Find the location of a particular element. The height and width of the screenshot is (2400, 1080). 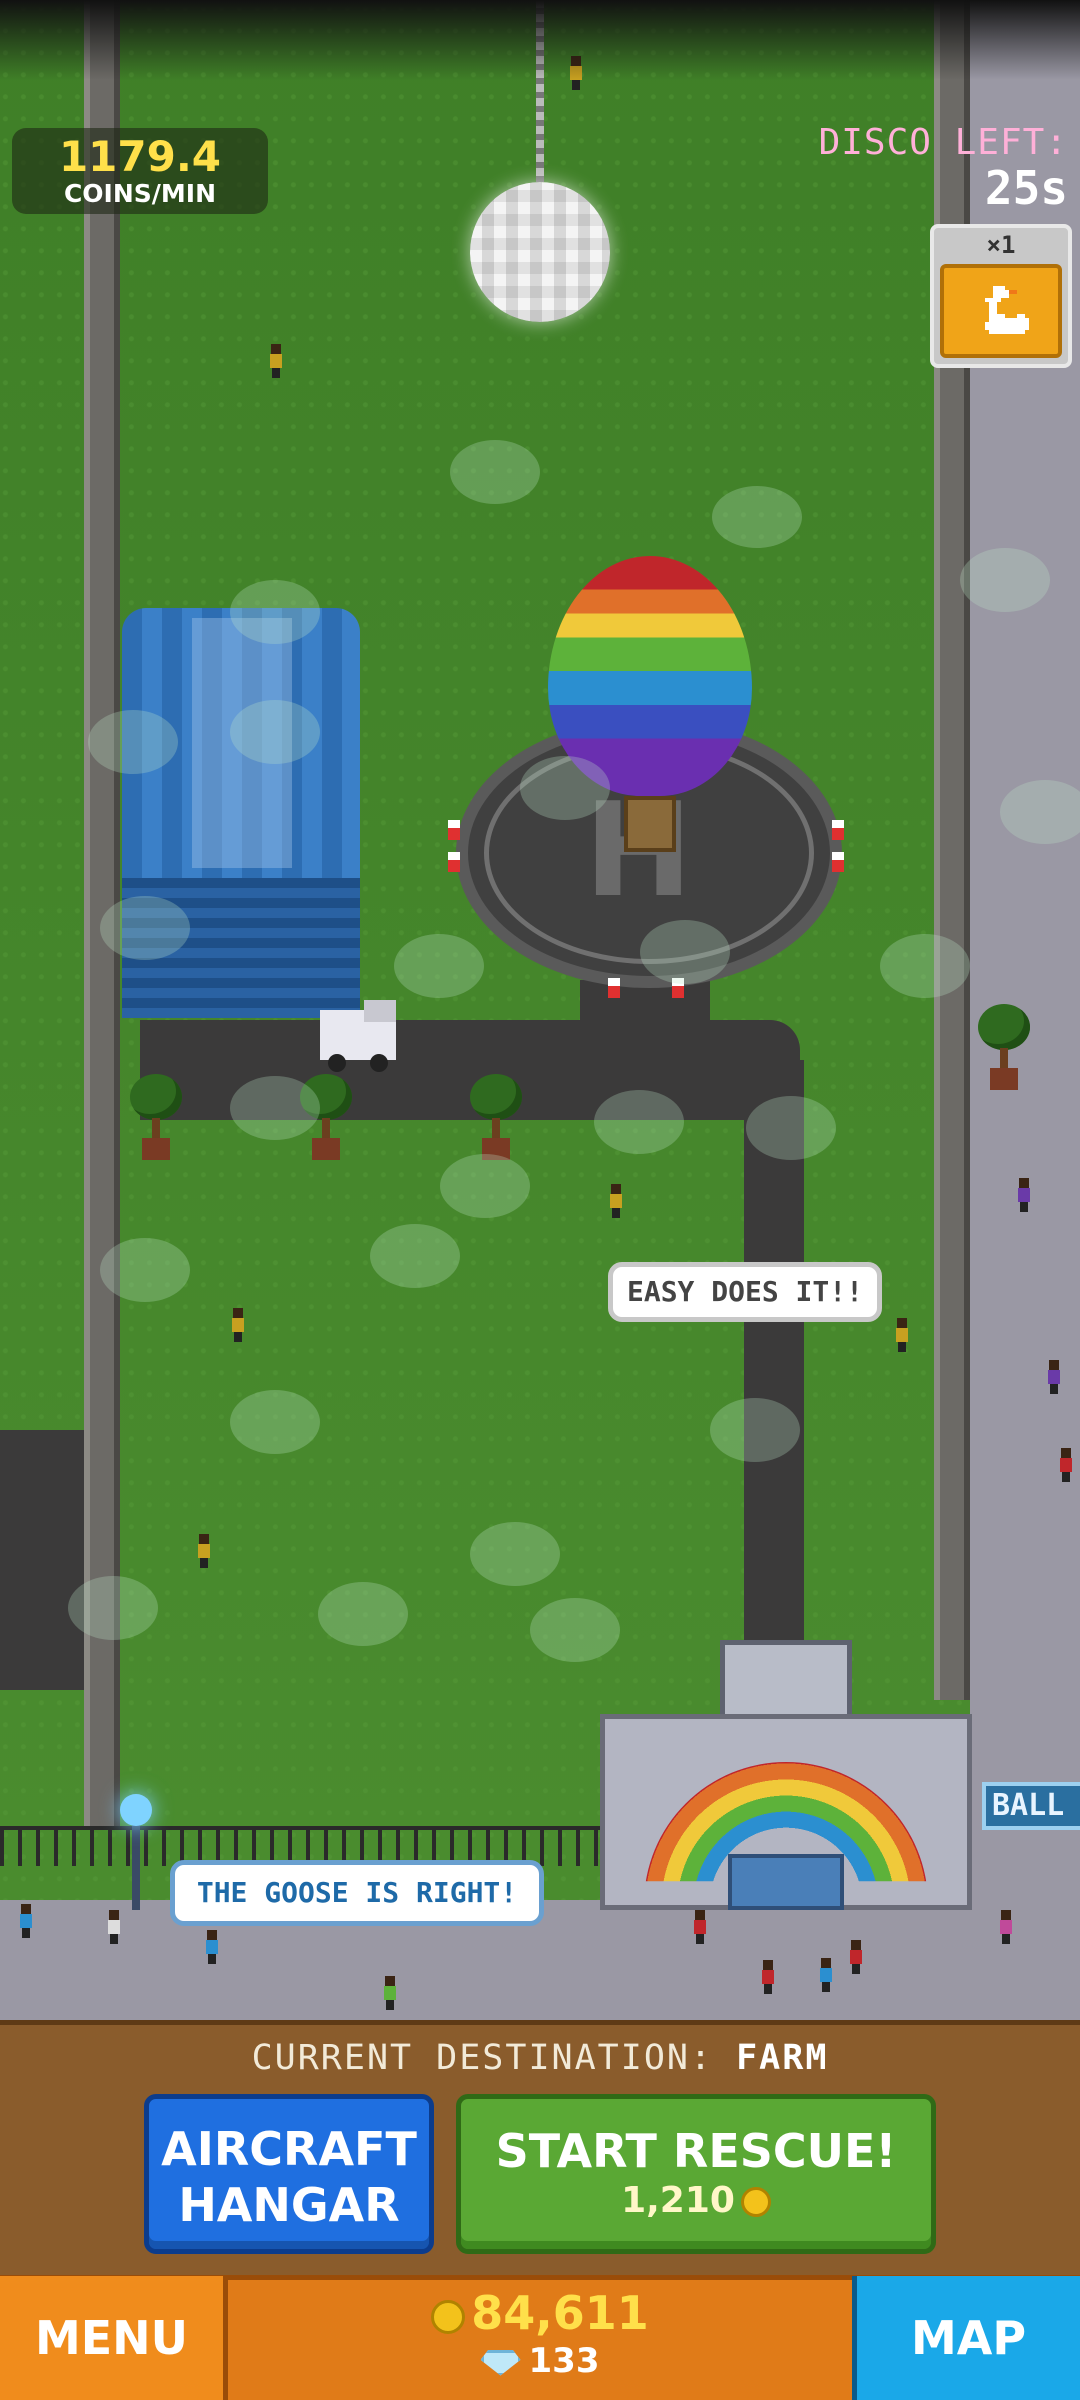

disco-timer: DISCO LEFT: 25s is located at coordinates (943, 167).